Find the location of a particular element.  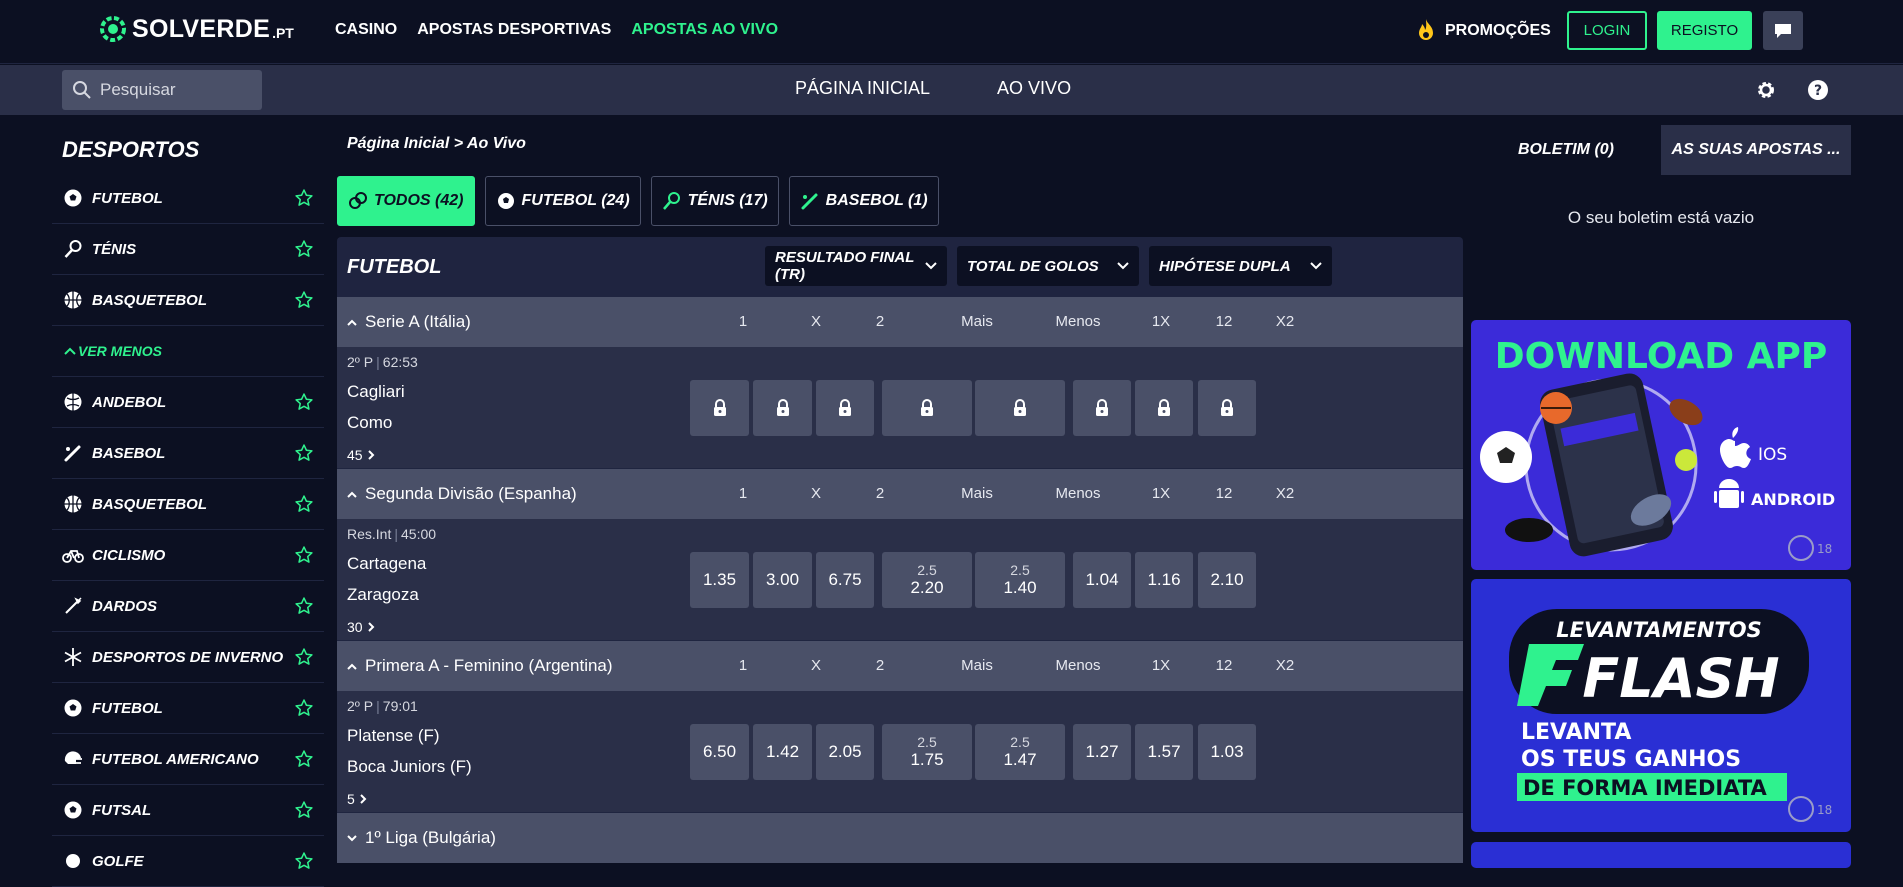

odd-button: 2.5 1.47 is located at coordinates (1020, 752).